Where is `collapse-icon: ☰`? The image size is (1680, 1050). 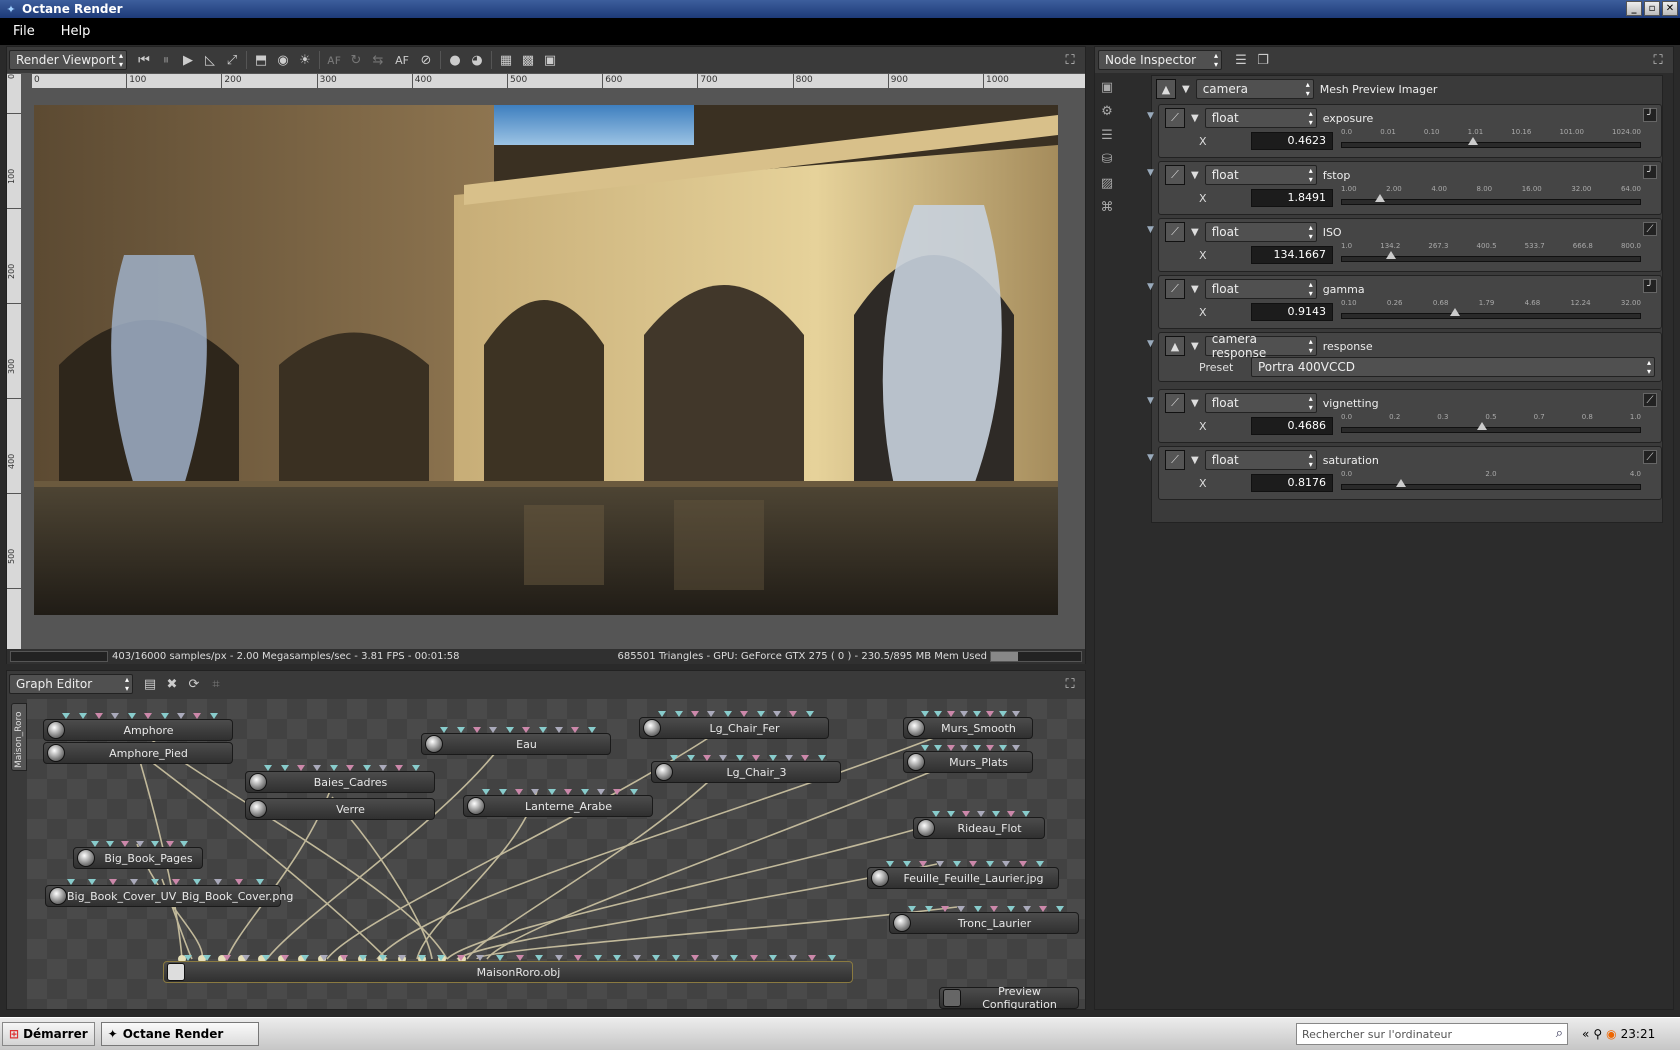 collapse-icon: ☰ is located at coordinates (1241, 60).